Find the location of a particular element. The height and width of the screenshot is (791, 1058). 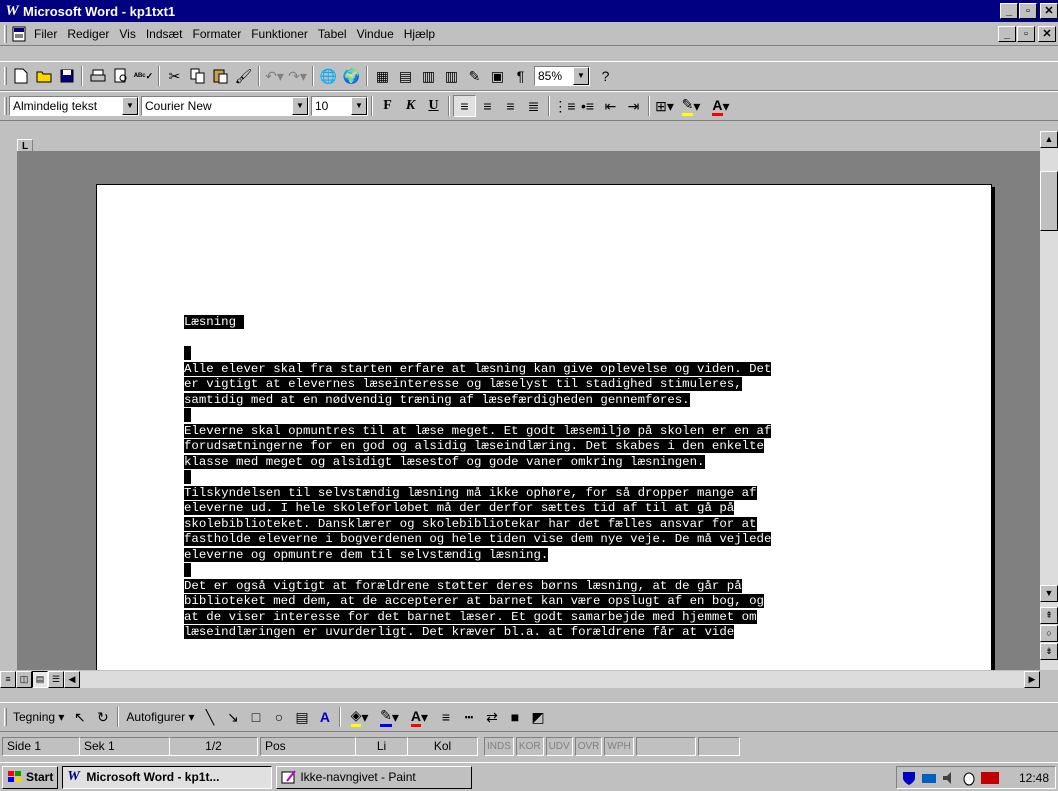

minimize-button: _ is located at coordinates (1009, 11).